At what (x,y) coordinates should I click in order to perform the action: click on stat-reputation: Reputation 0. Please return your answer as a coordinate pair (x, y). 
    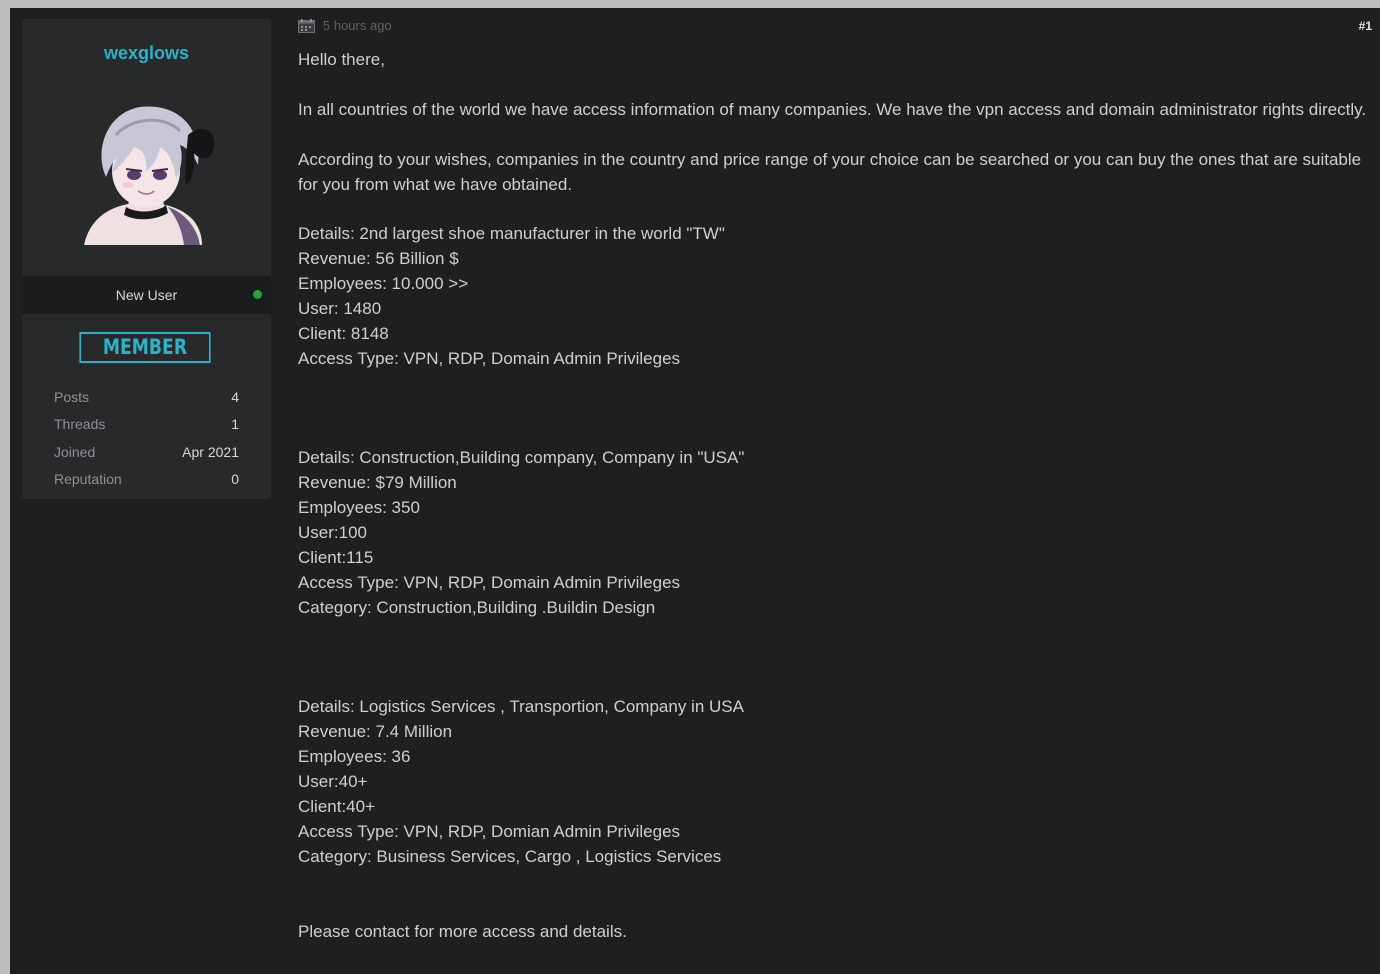
    Looking at the image, I should click on (146, 484).